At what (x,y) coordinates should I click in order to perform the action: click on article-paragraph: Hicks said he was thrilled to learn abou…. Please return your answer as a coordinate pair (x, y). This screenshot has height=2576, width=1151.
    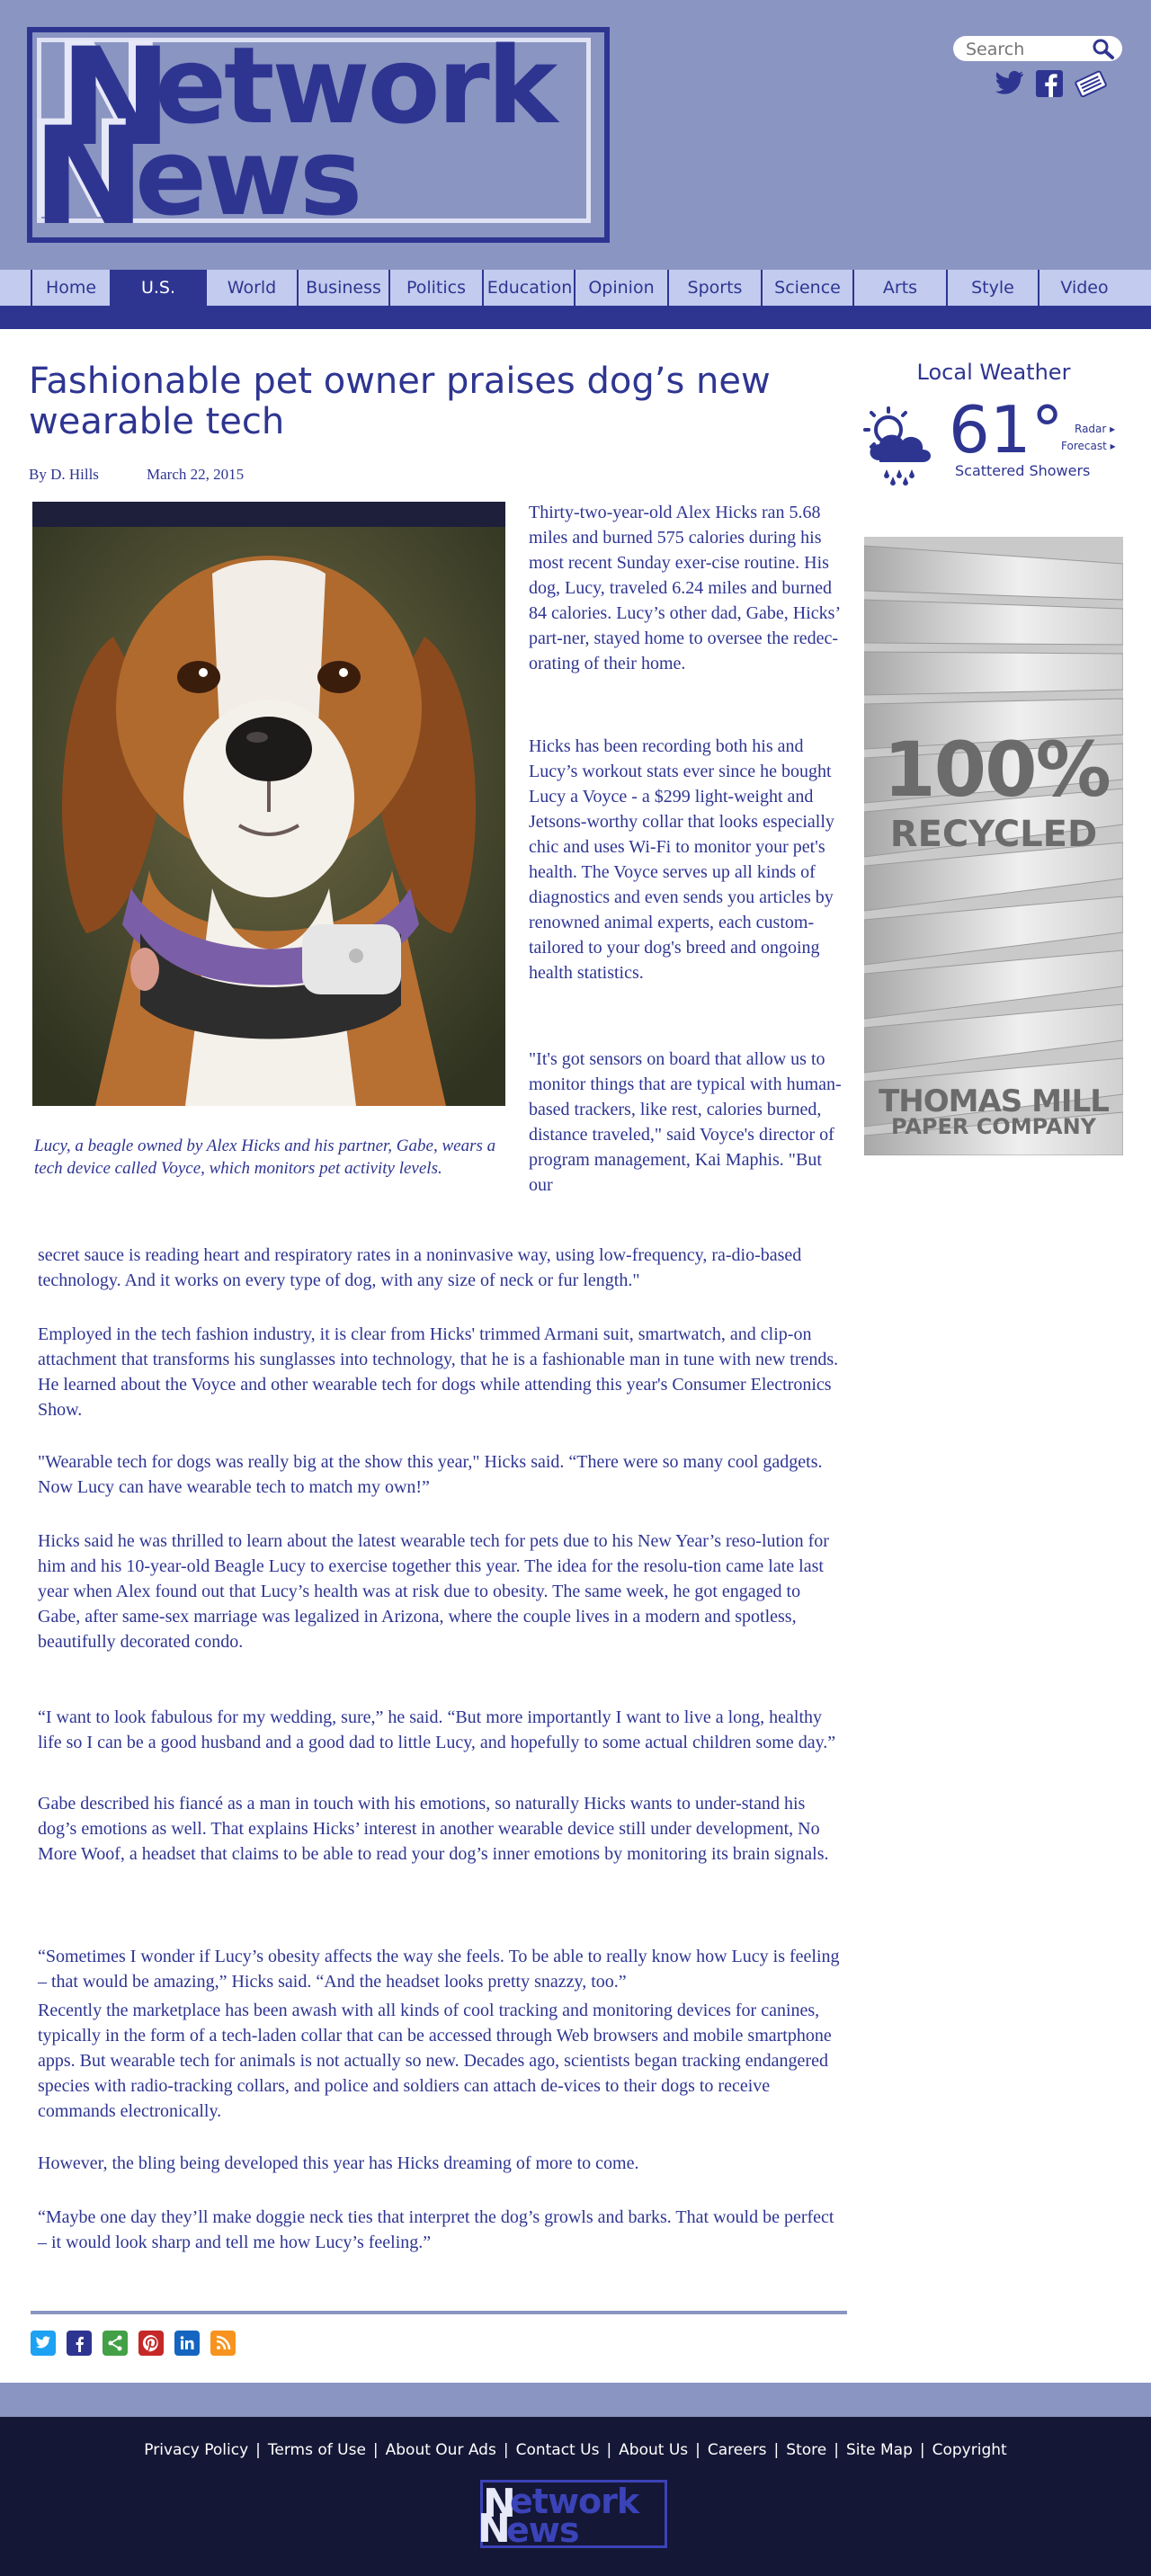
    Looking at the image, I should click on (433, 1592).